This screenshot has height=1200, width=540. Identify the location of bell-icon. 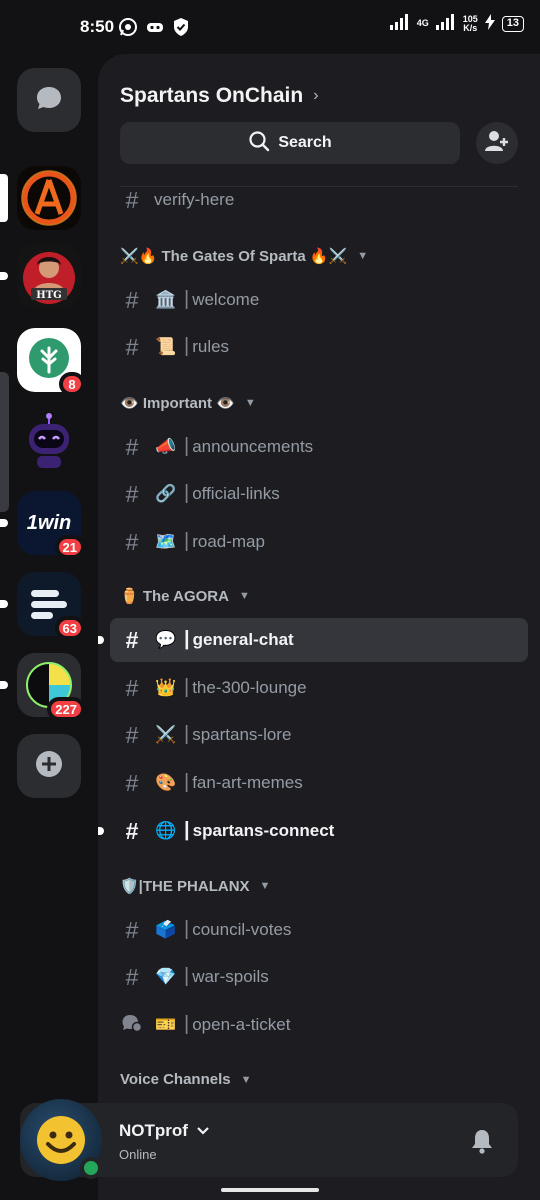
(482, 1143).